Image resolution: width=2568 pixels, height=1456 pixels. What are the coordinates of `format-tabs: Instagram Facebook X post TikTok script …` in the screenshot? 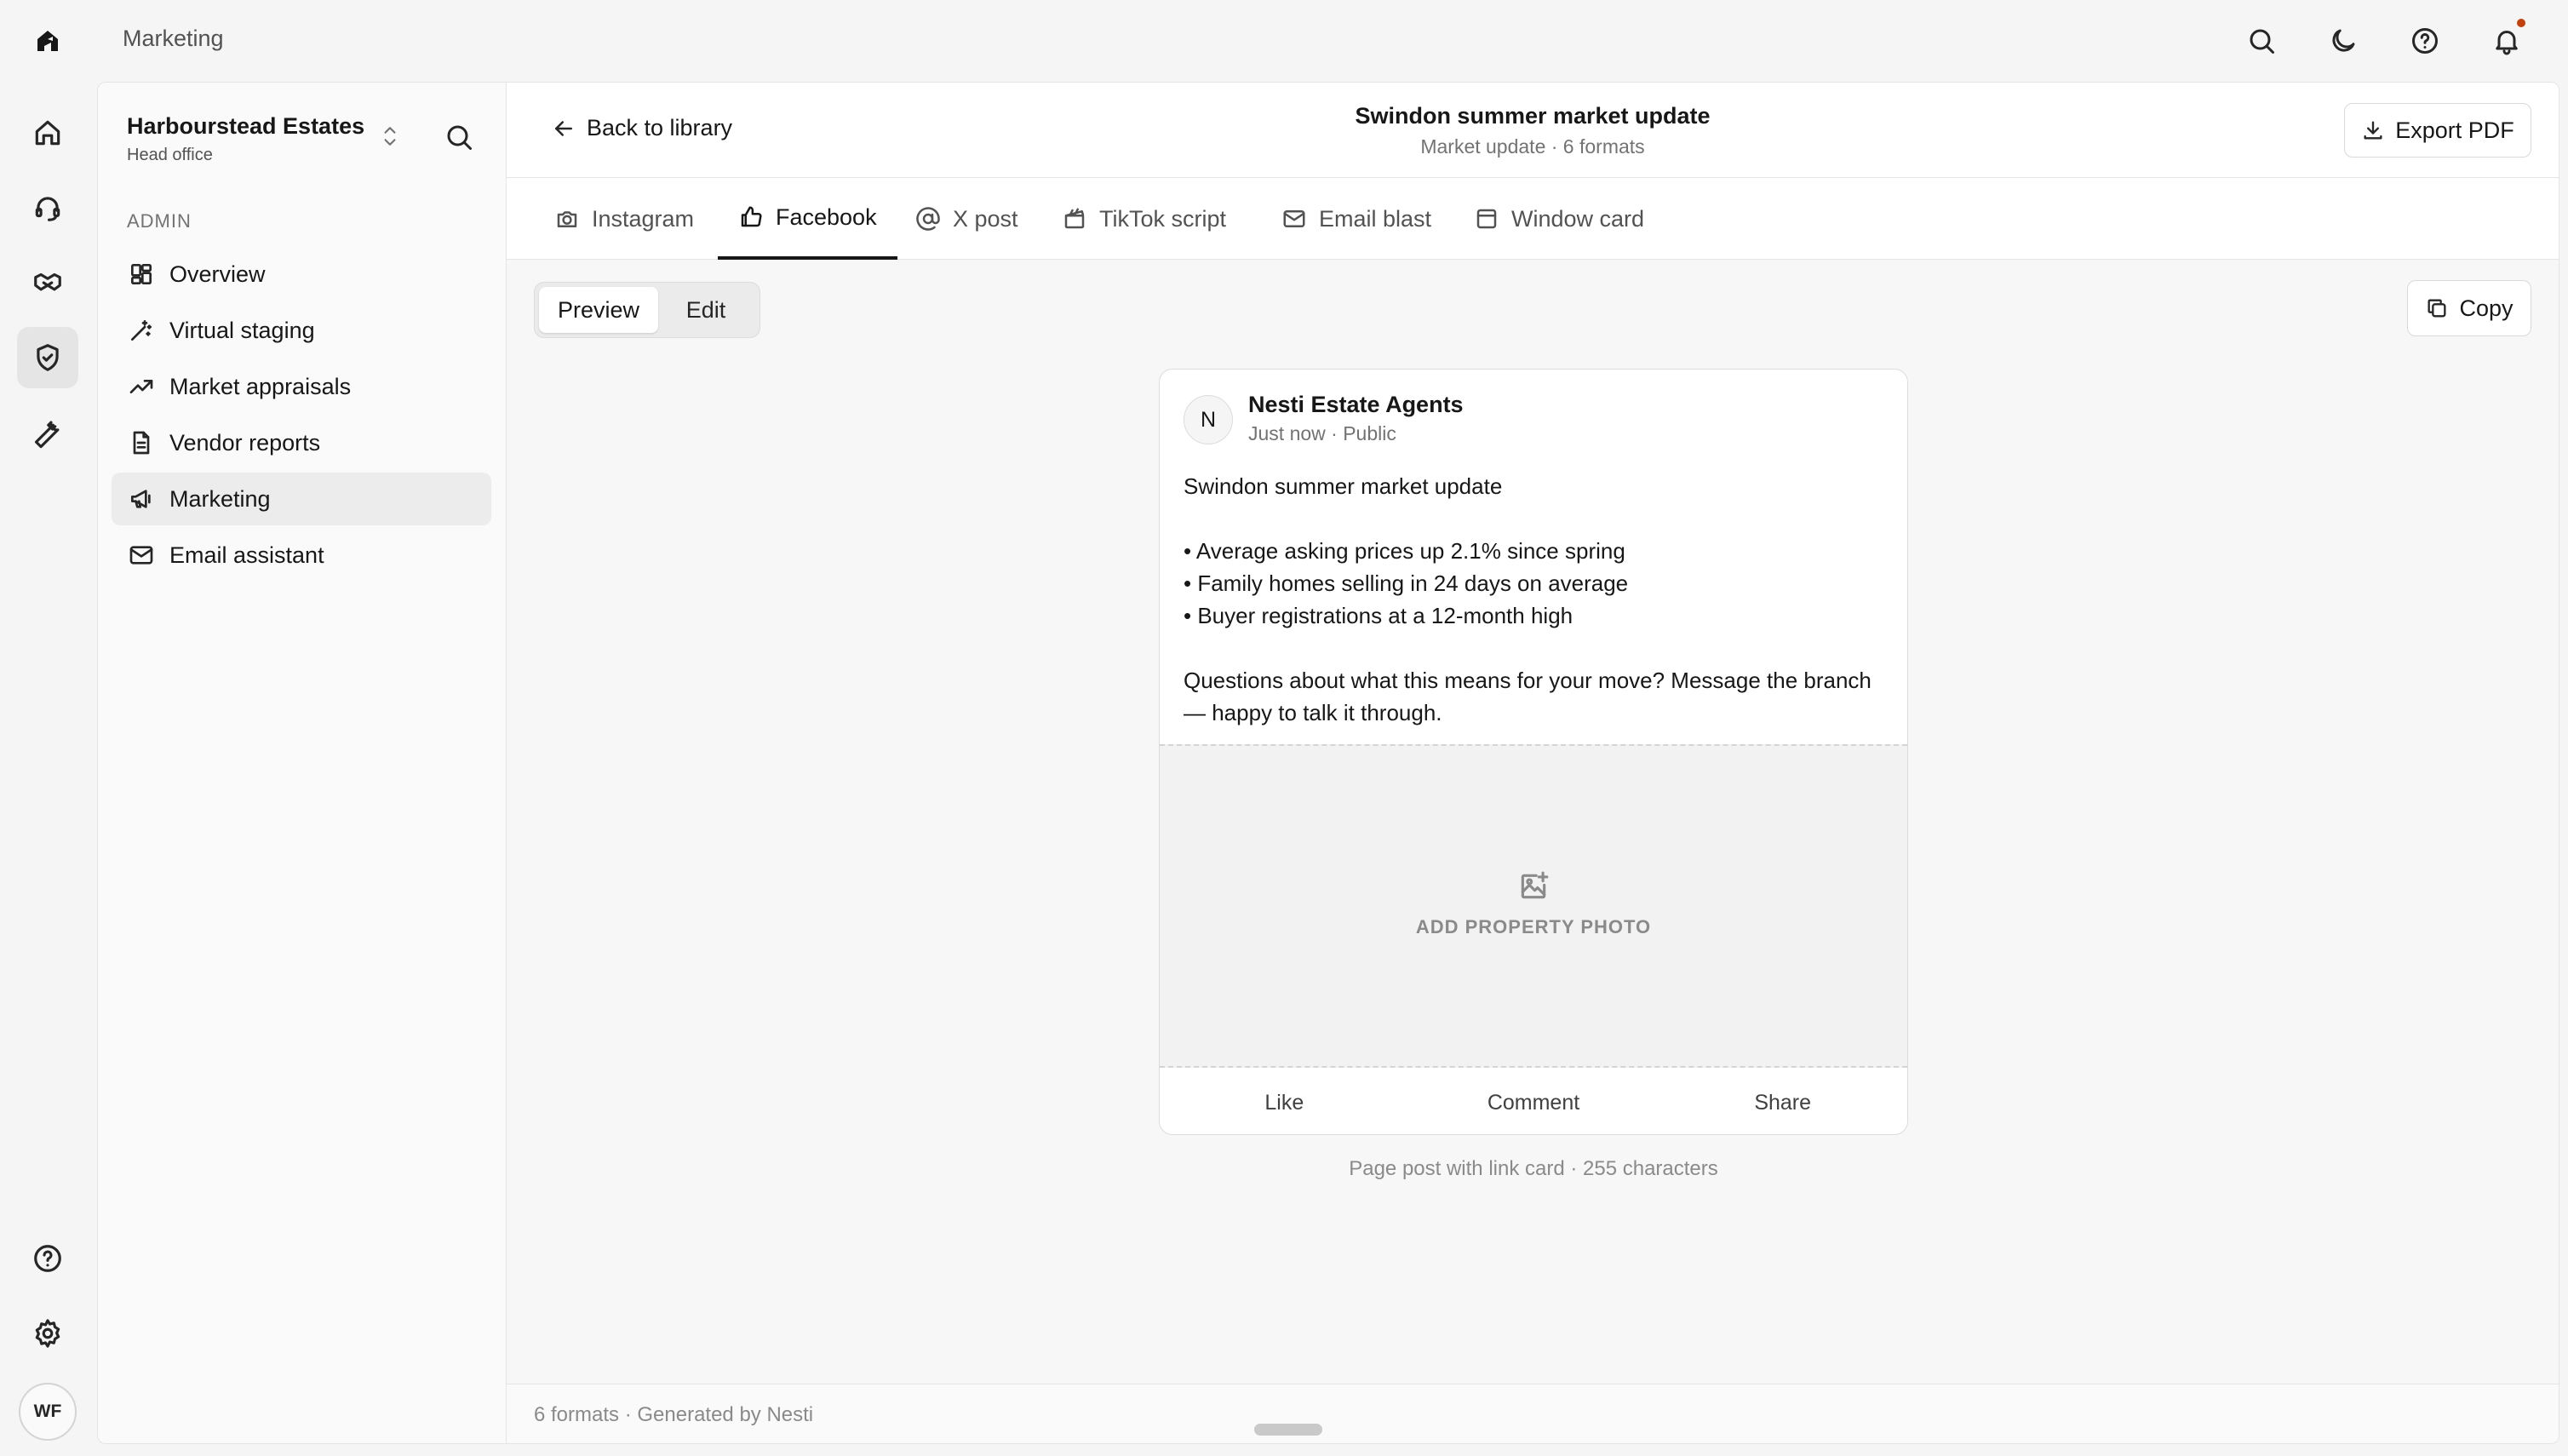 It's located at (1533, 219).